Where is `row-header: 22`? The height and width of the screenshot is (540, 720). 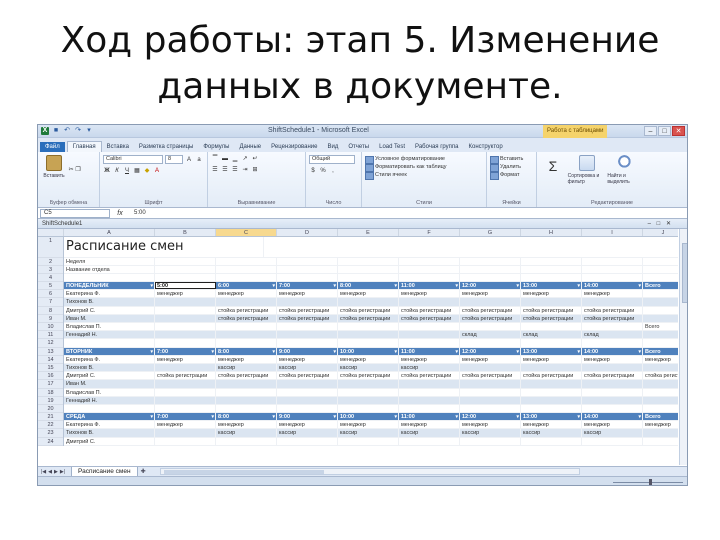
row-header: 22 is located at coordinates (50, 425).